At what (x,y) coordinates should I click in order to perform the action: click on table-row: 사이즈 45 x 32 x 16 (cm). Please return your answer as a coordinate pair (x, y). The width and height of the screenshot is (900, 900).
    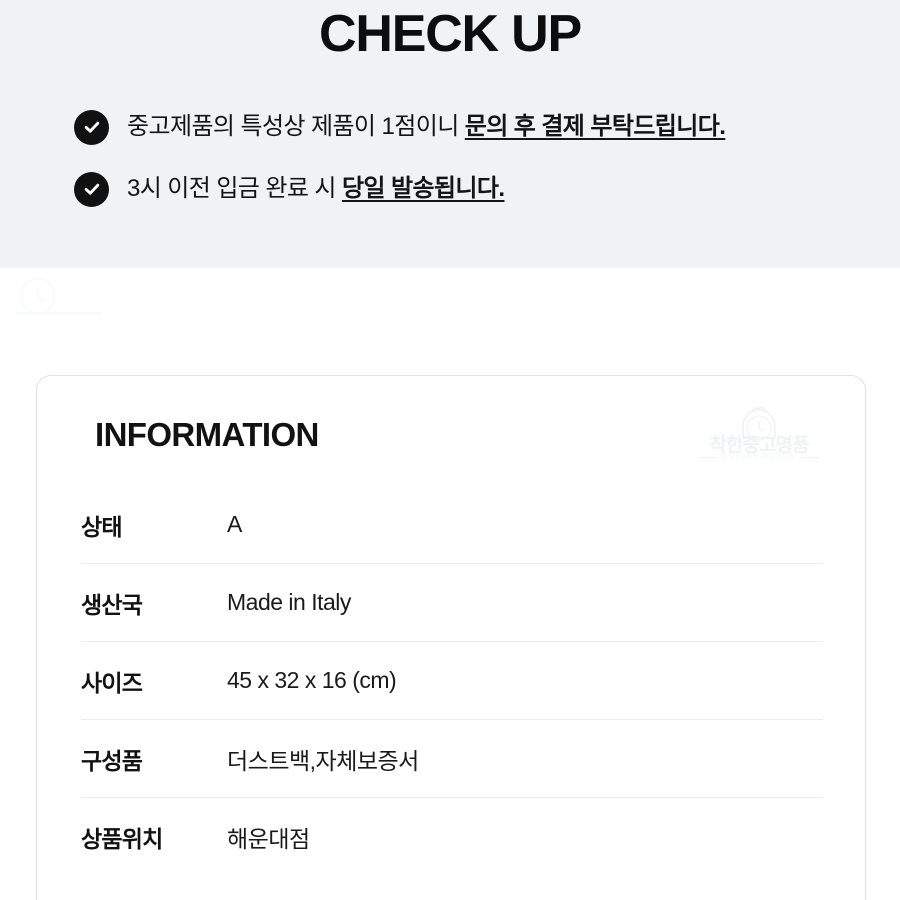
    Looking at the image, I should click on (452, 681).